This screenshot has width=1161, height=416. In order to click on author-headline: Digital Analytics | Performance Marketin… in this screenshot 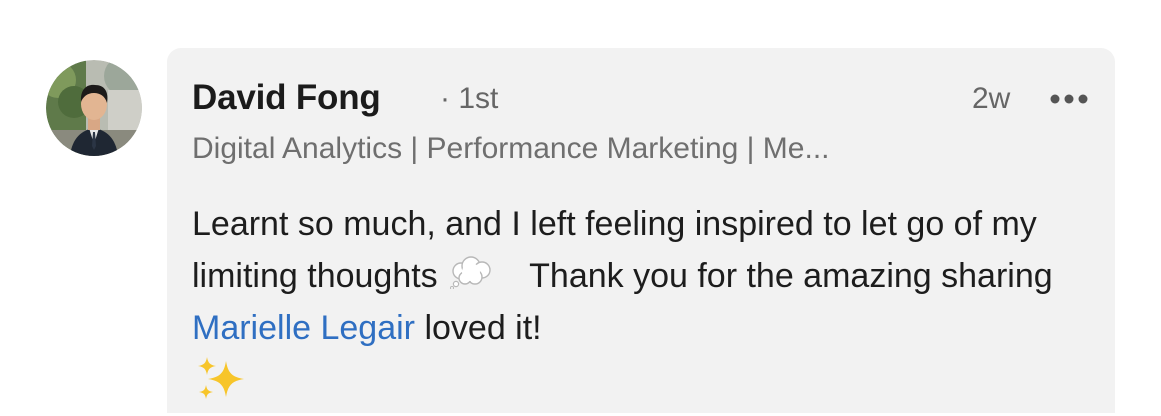, I will do `click(511, 148)`.